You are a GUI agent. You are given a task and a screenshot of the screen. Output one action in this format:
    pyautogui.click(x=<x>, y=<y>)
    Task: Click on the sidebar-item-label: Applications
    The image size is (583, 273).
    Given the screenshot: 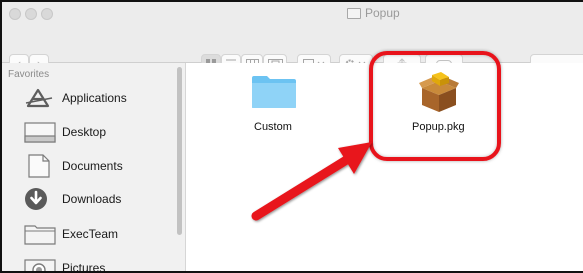 What is the action you would take?
    pyautogui.click(x=94, y=98)
    